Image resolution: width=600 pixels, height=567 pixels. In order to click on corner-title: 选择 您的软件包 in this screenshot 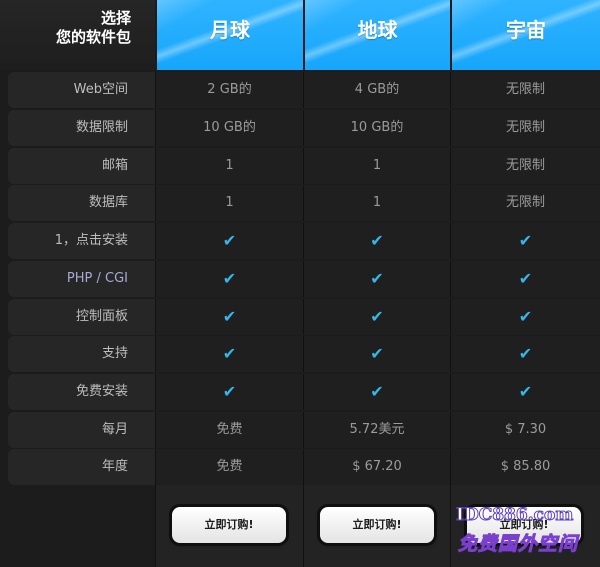, I will do `click(93, 28)`.